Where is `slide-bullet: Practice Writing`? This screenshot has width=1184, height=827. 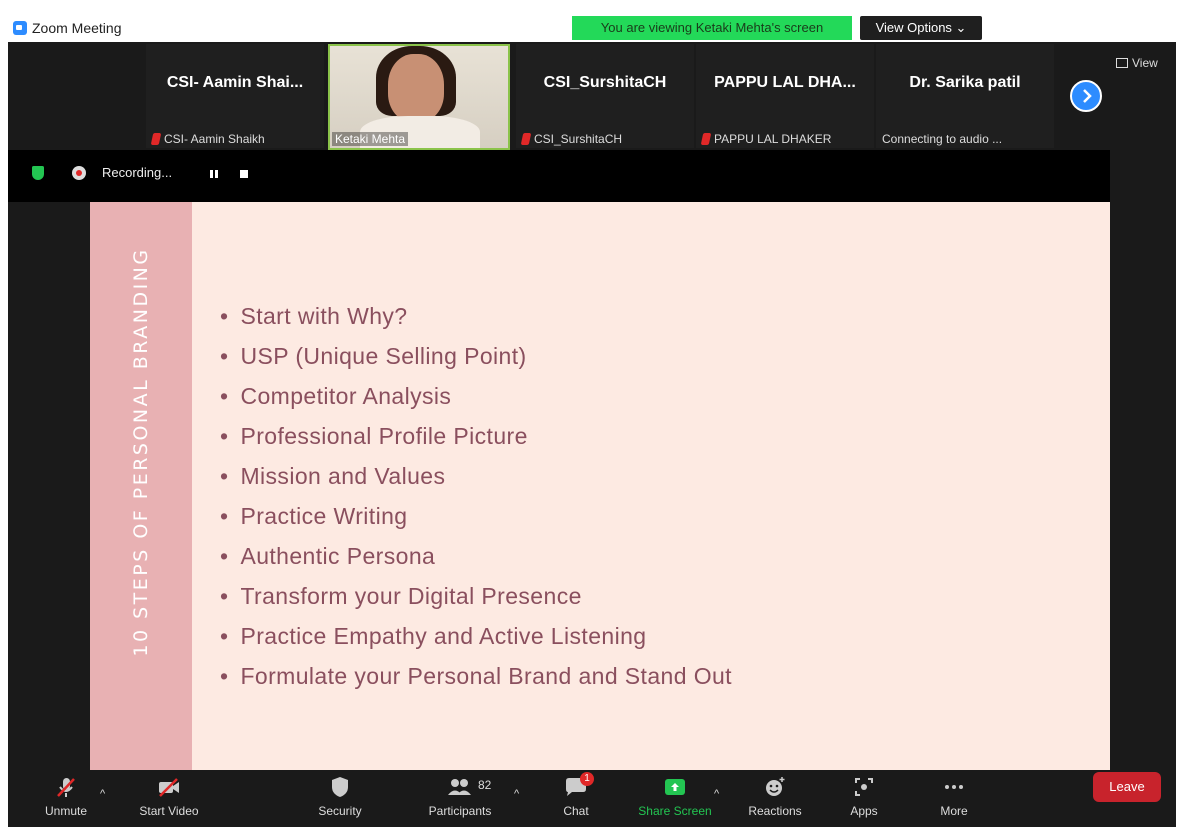 slide-bullet: Practice Writing is located at coordinates (476, 516).